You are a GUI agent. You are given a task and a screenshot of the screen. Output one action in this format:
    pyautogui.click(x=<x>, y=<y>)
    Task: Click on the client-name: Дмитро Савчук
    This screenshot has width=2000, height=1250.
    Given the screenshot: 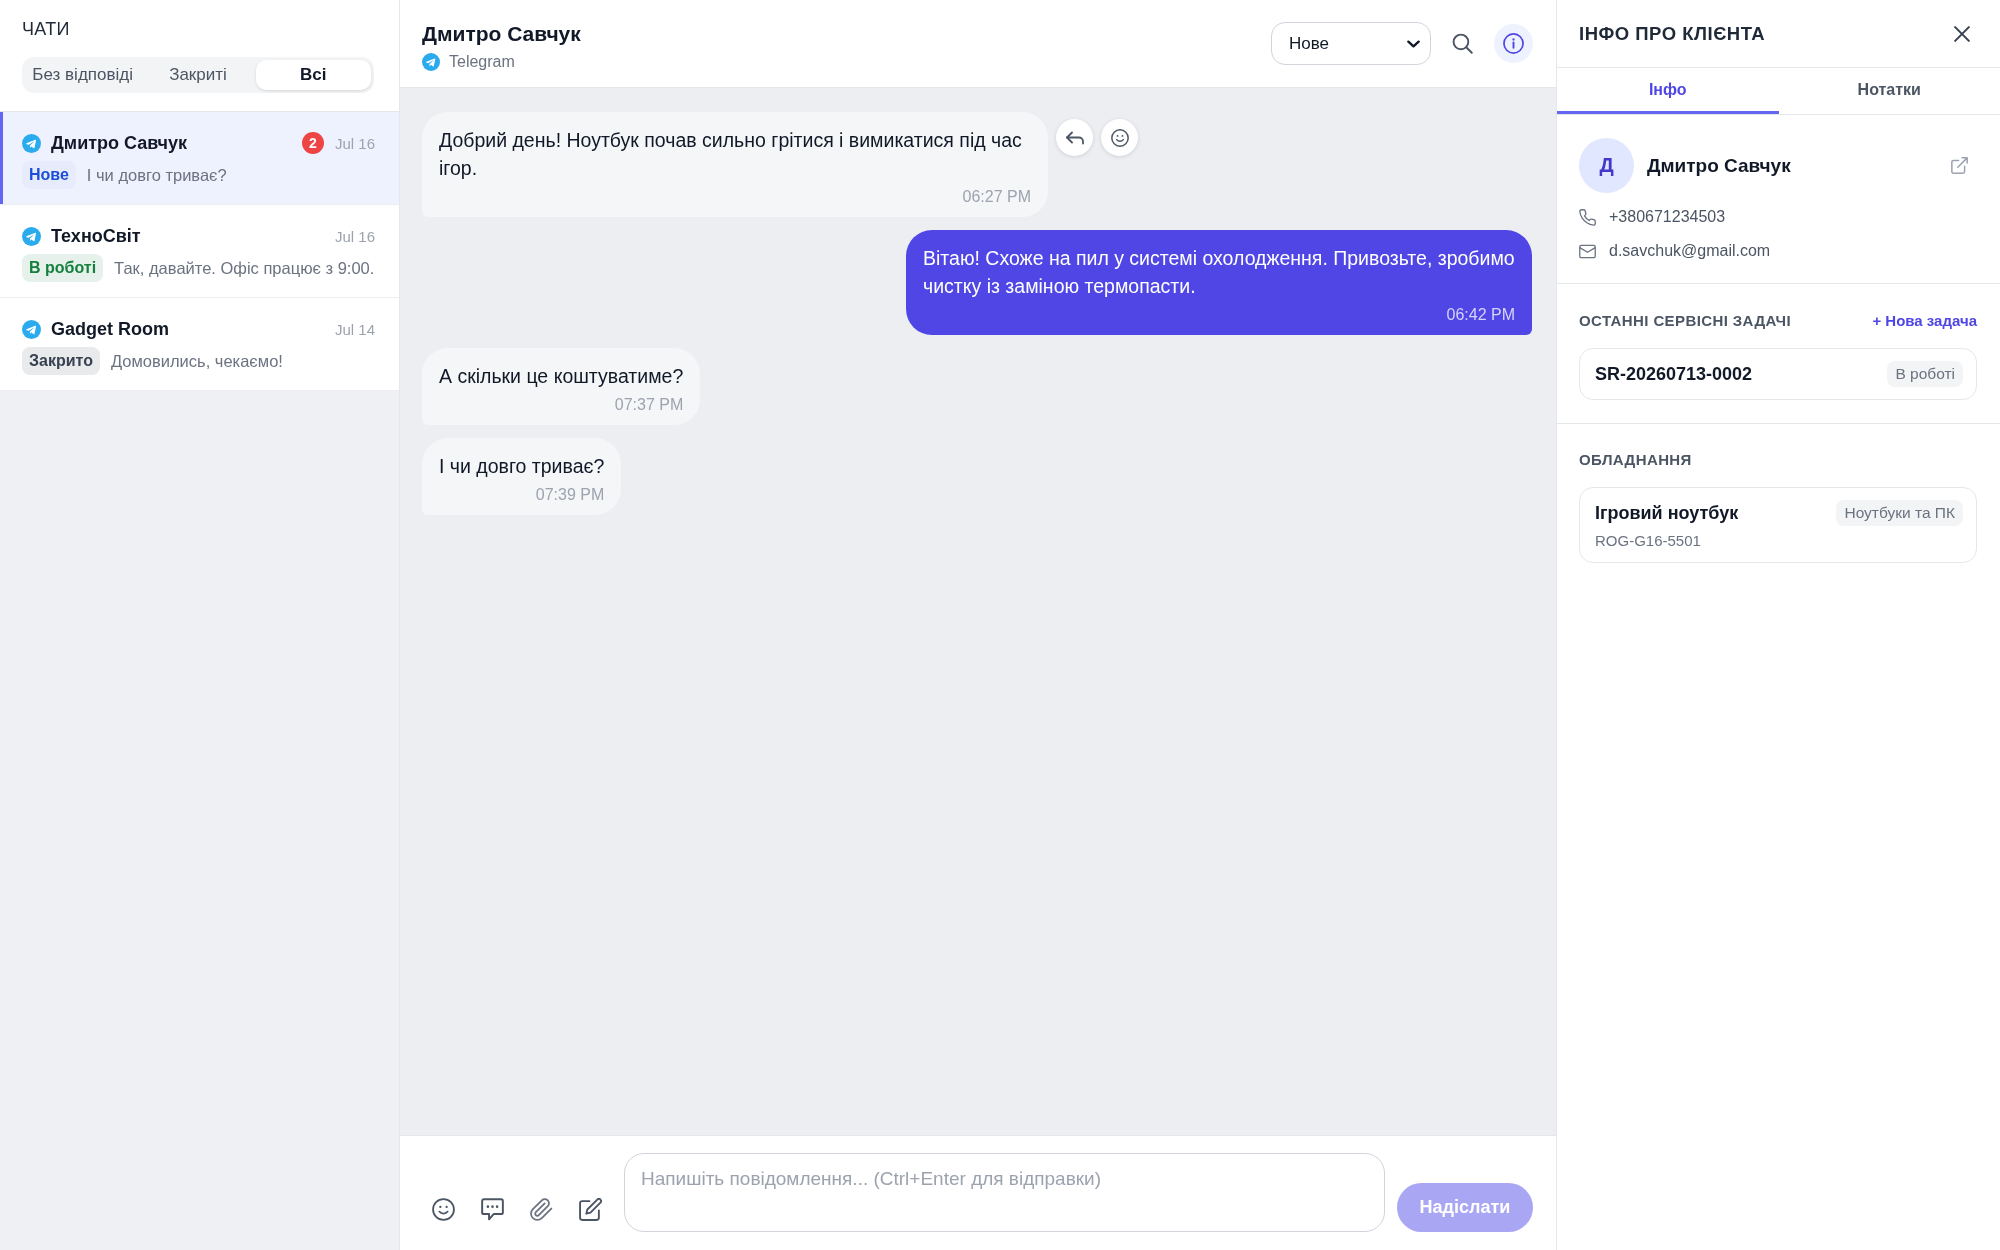 What is the action you would take?
    pyautogui.click(x=1719, y=165)
    